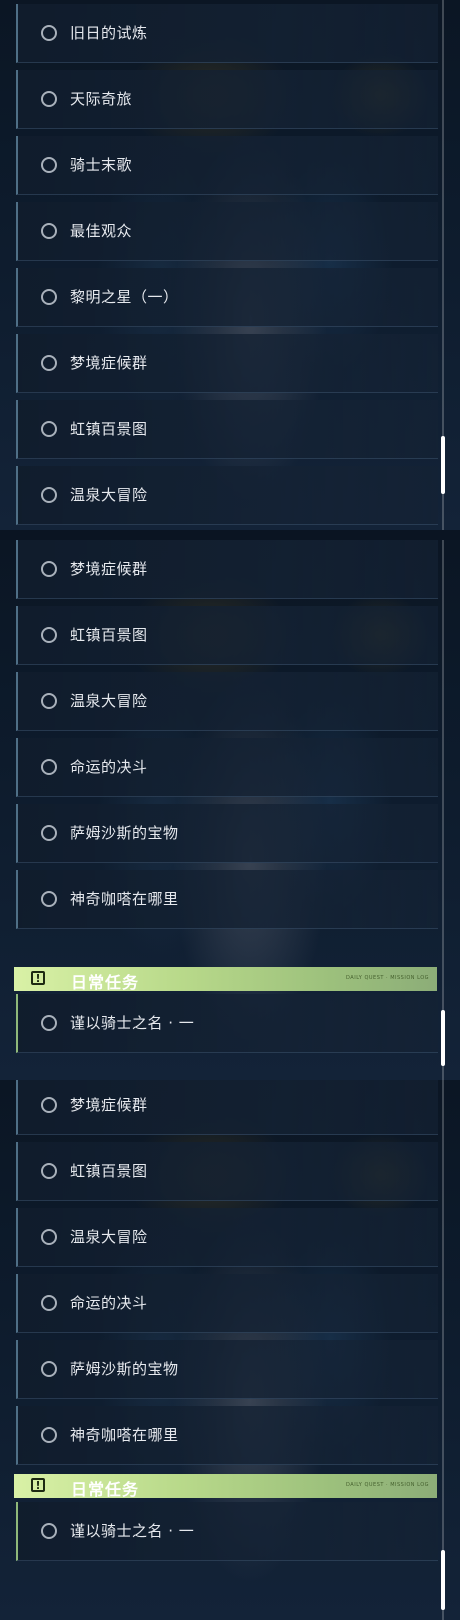  I want to click on quest-item: 天际奇旅, so click(227, 99).